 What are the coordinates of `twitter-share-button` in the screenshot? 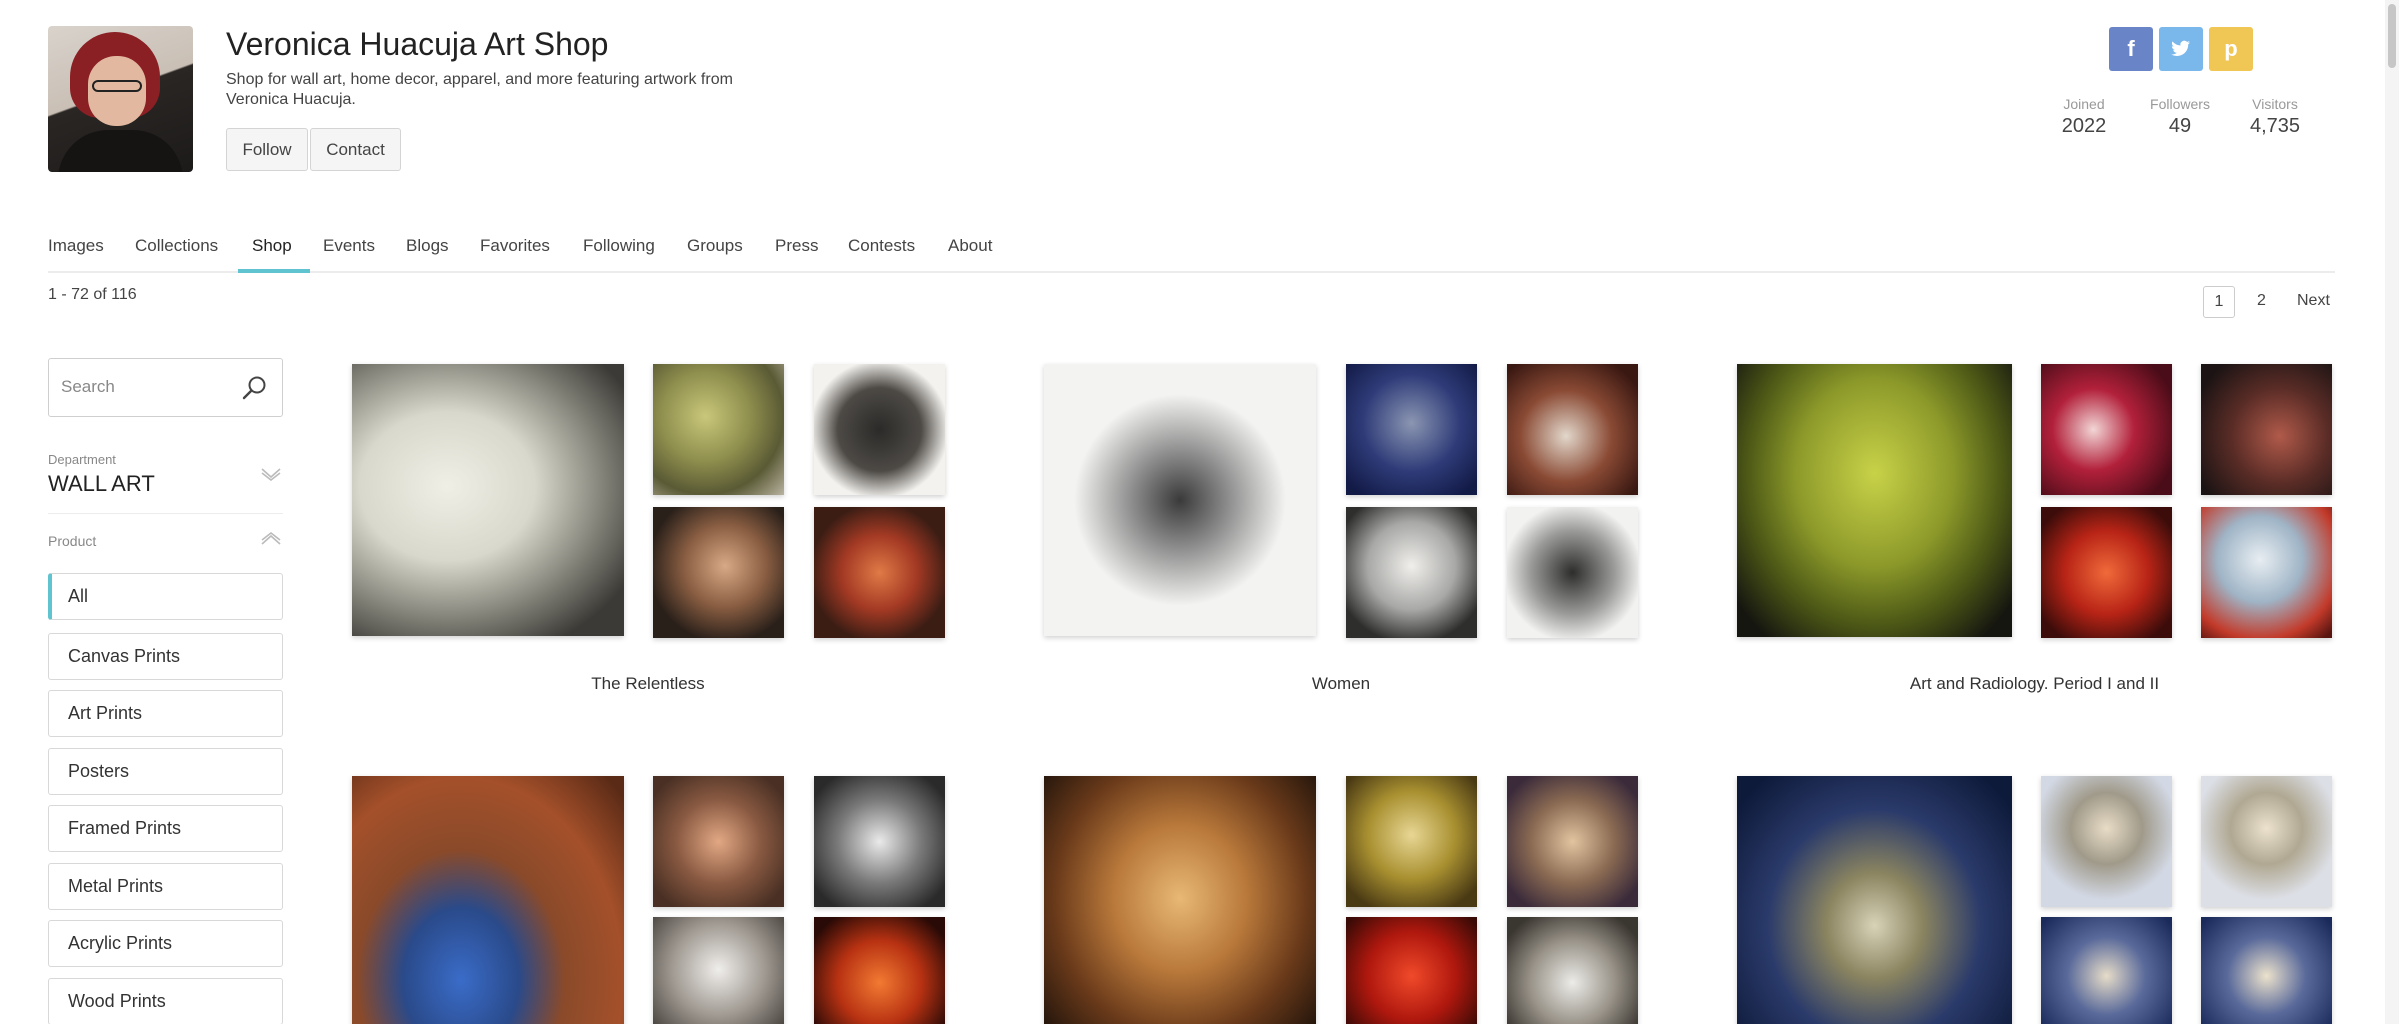 It's located at (2181, 49).